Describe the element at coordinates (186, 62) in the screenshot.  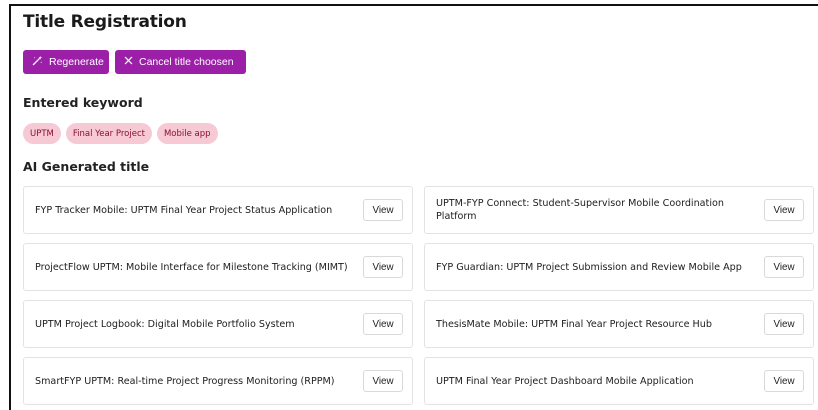
I see `cancel-title-label: Cancel title choosen` at that location.